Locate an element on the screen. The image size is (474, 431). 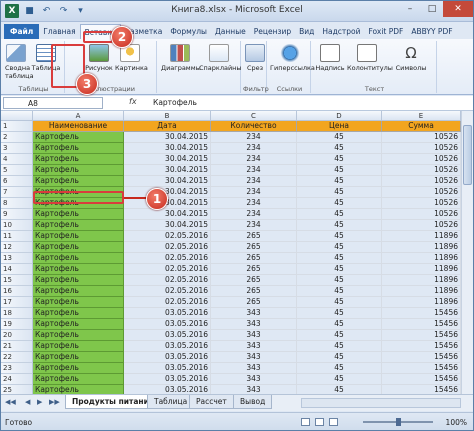
row-header: 23 is located at coordinates (17, 368).